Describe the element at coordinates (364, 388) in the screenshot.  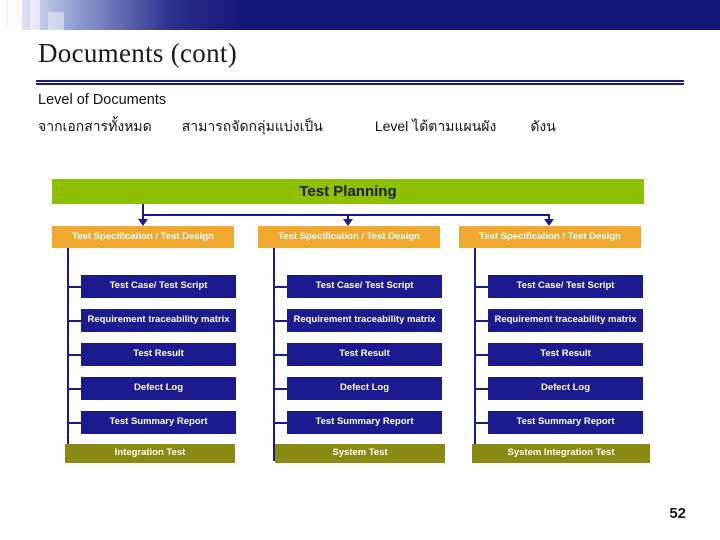
I see `node-item-2-4: Defect Log` at that location.